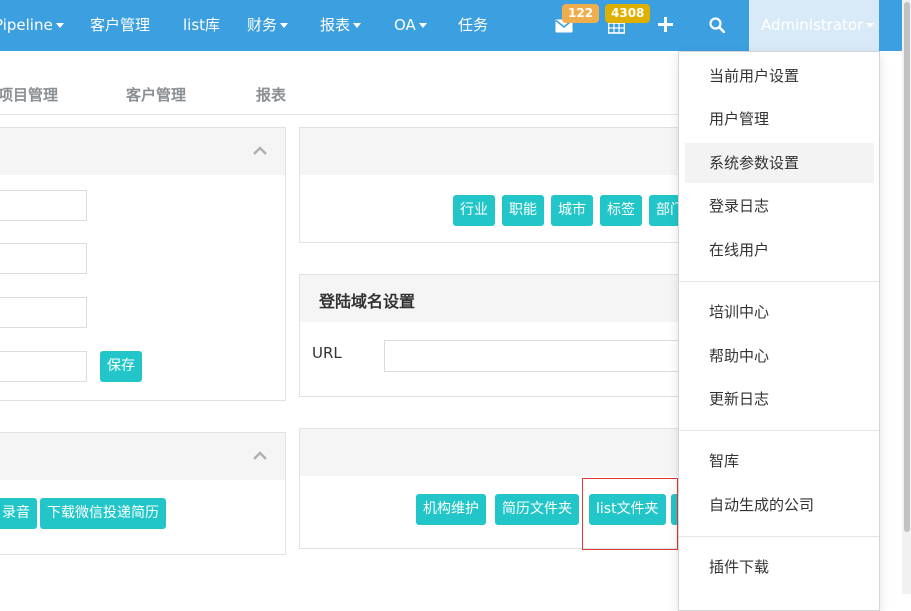 Image resolution: width=911 pixels, height=611 pixels. I want to click on top-navbar: Pipeline 客户管理 list库 财务 报表 OA 任务 122 4308, so click(455, 25).